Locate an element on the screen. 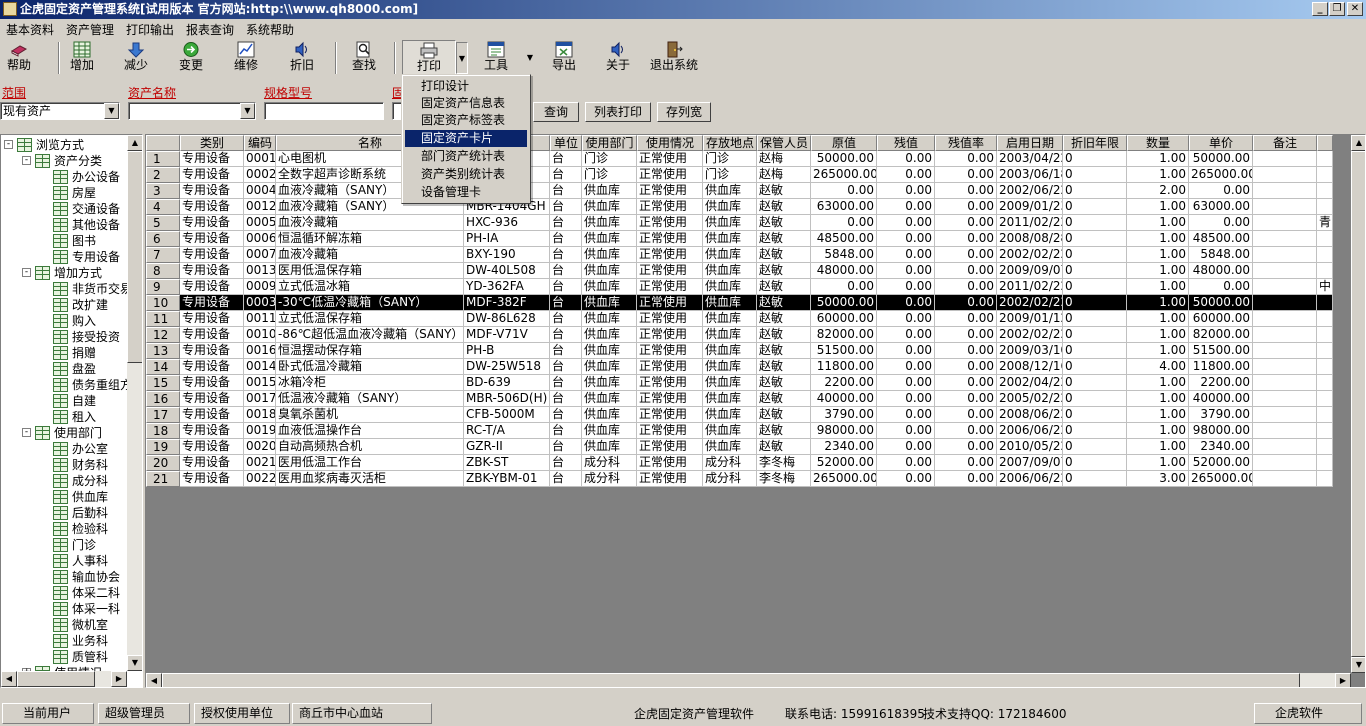 The width and height of the screenshot is (1366, 726). table-cell: RC-T/A is located at coordinates (507, 431).